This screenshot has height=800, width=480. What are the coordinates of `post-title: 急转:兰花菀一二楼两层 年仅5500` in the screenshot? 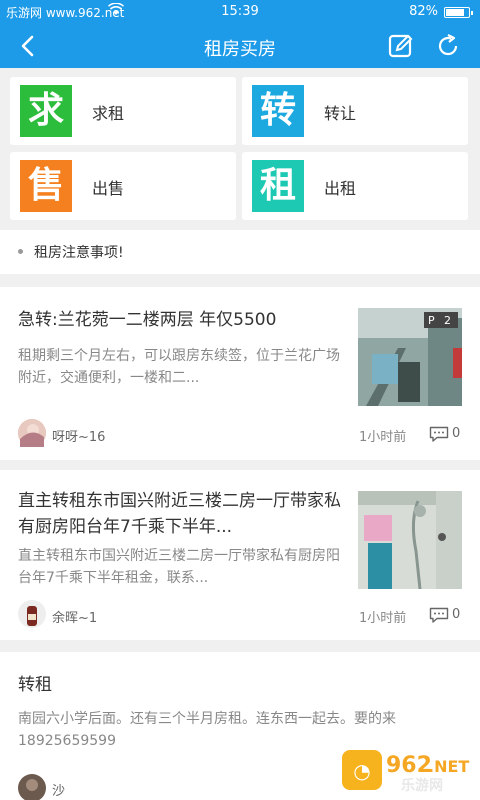 It's located at (147, 320).